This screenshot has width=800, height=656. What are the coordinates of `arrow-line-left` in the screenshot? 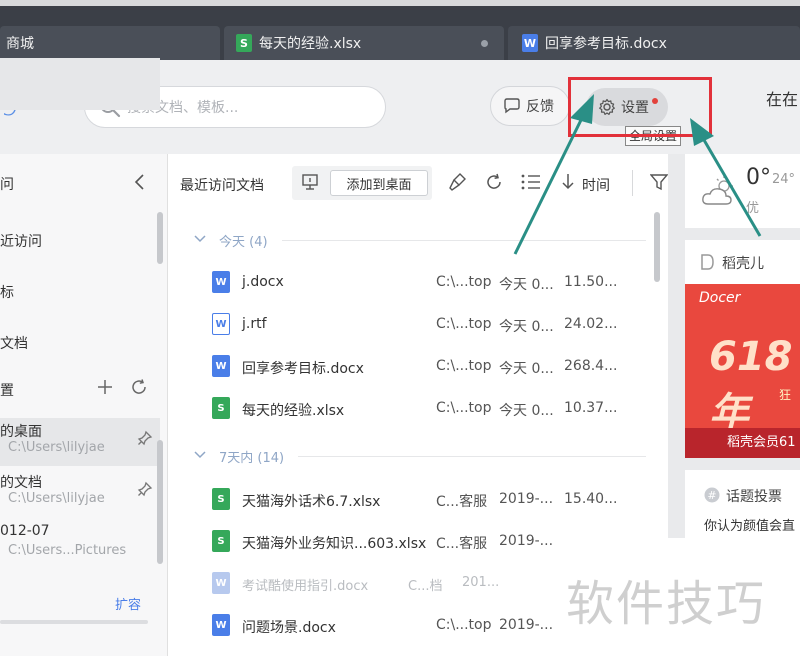 It's located at (548, 186).